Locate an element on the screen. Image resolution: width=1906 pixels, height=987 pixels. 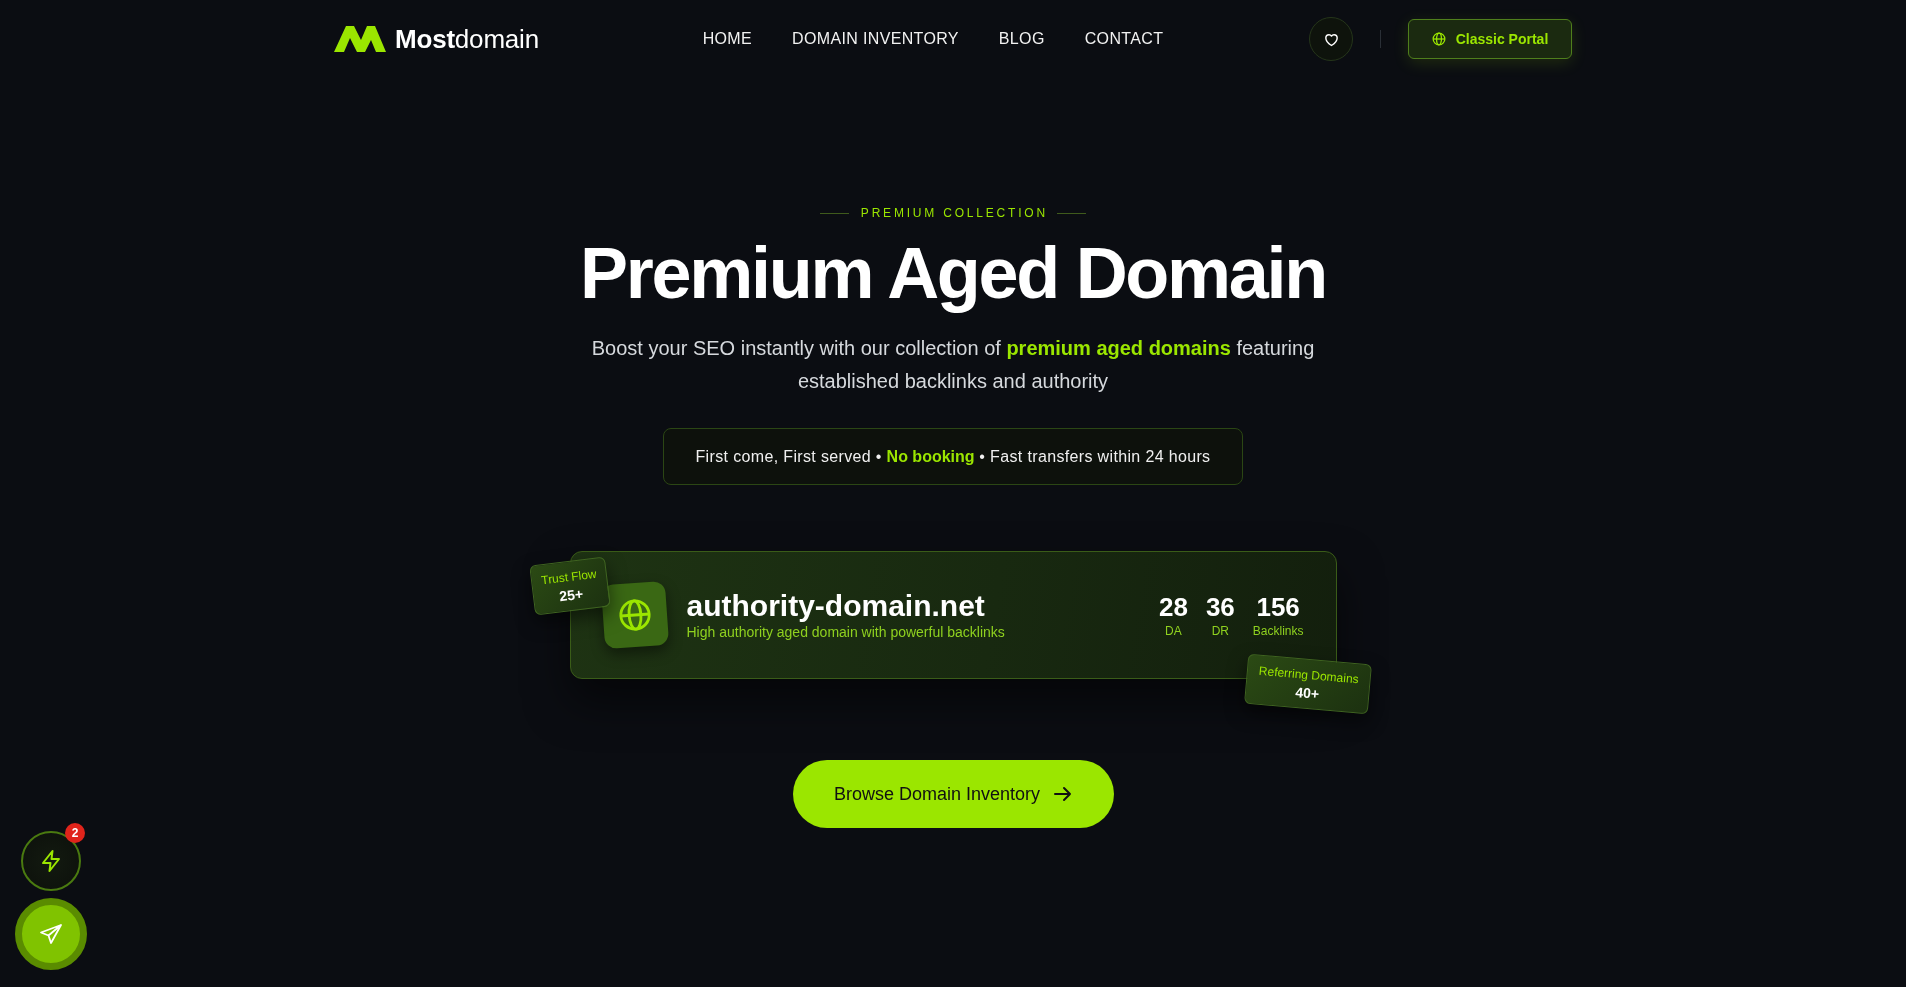
brand-name: Mostdomain is located at coordinates (467, 39).